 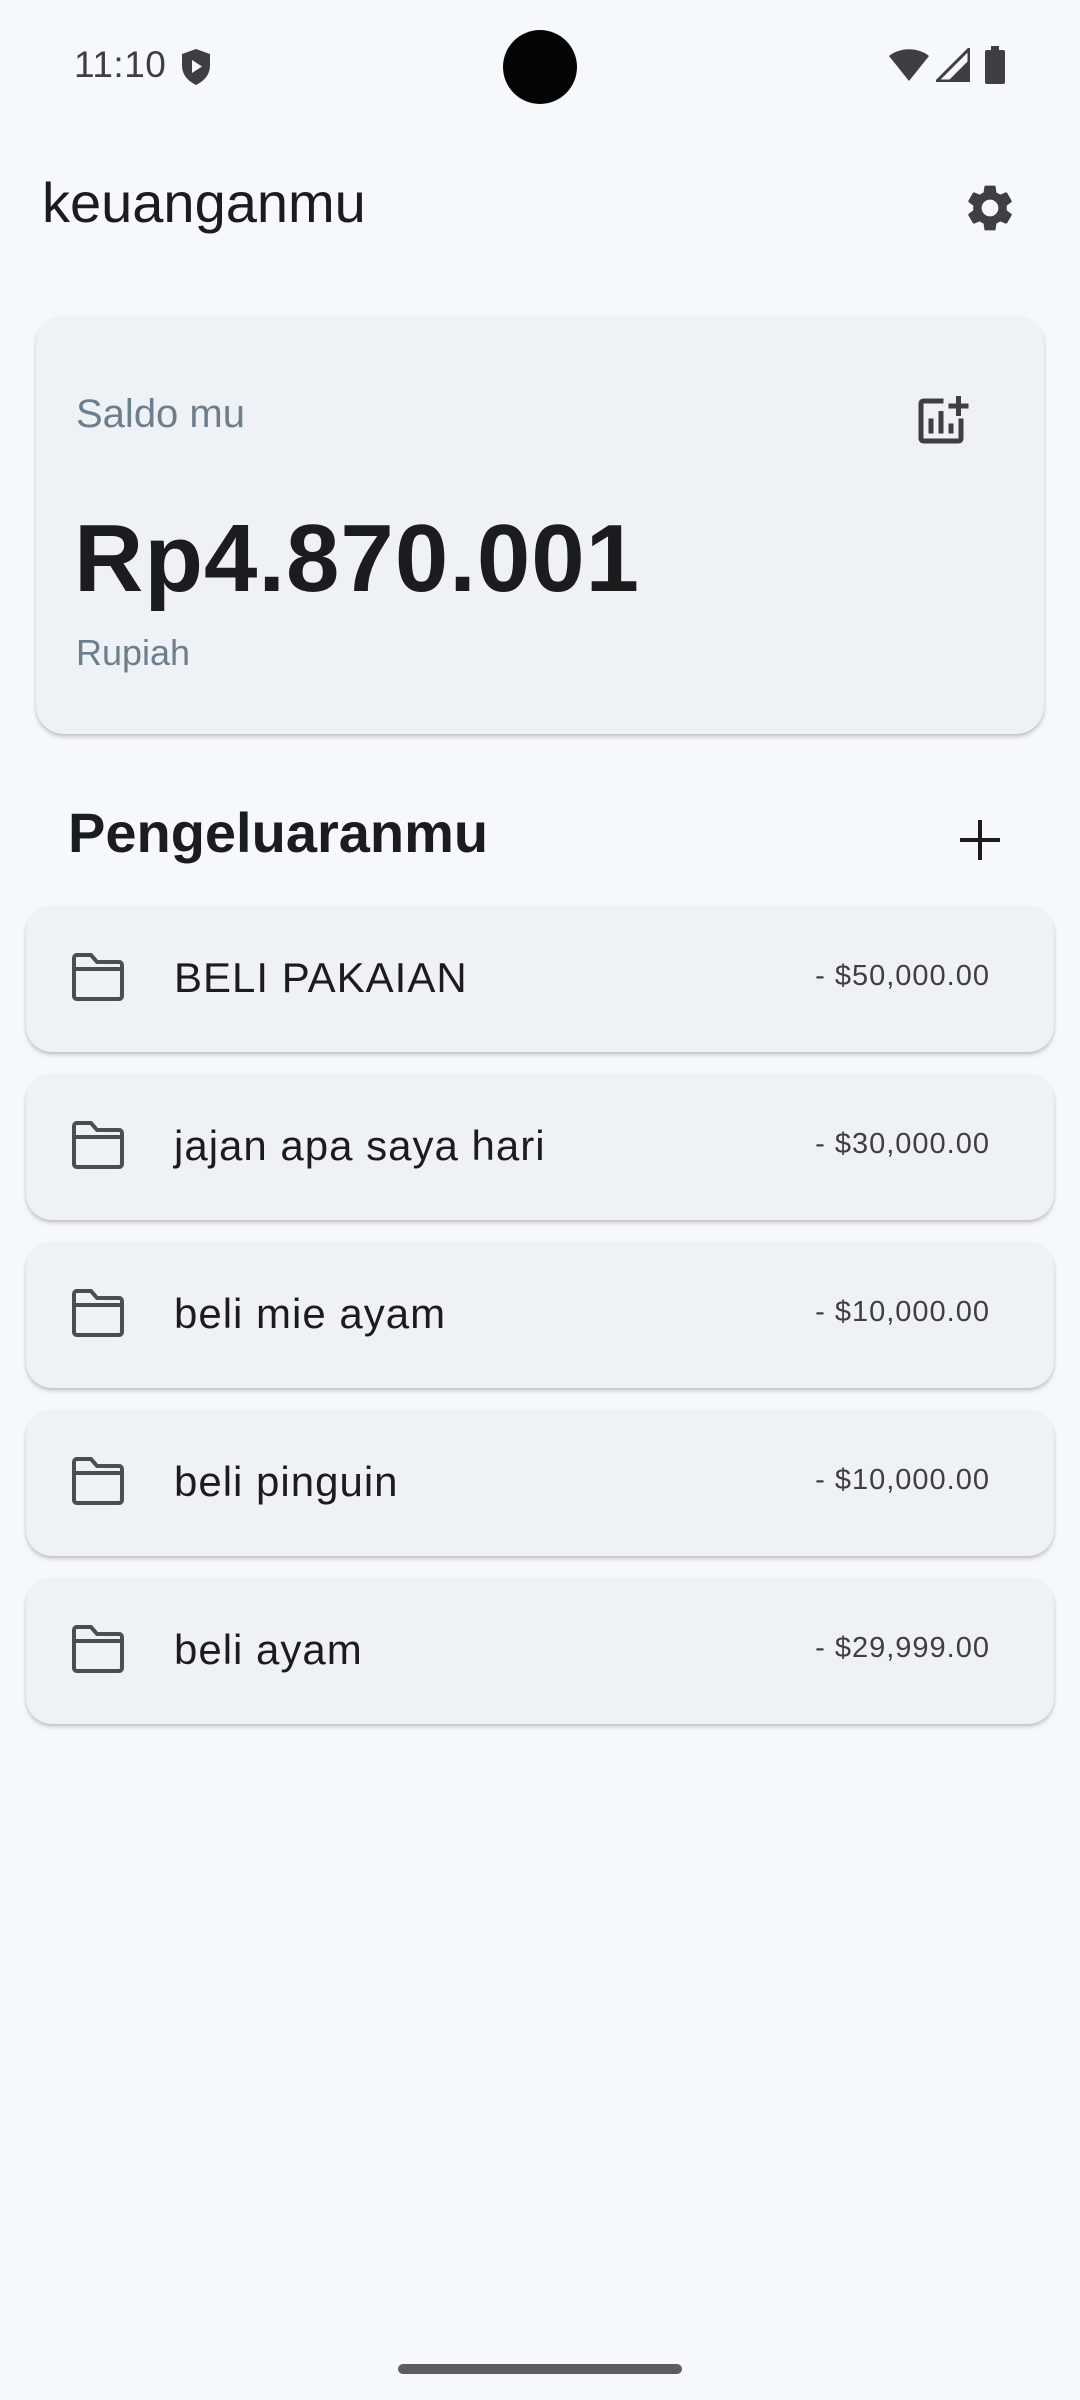 I want to click on gear-icon, so click(x=990, y=208).